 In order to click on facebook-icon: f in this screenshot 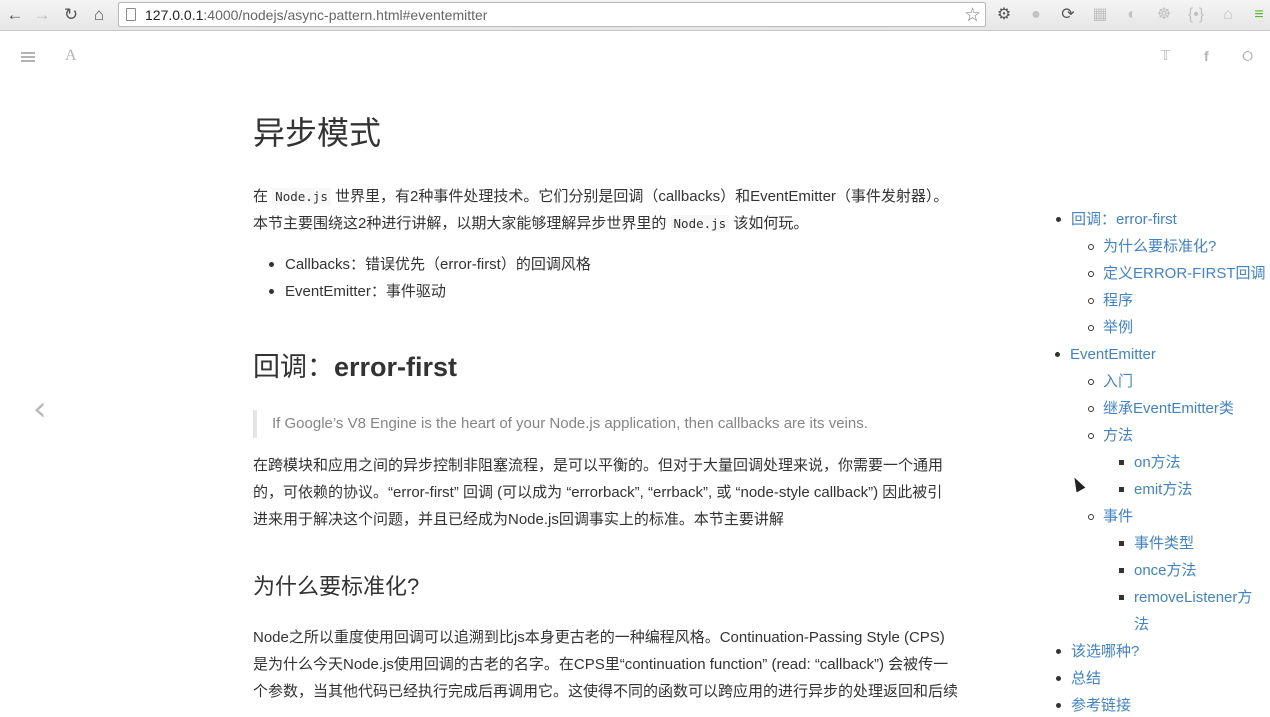, I will do `click(1206, 56)`.